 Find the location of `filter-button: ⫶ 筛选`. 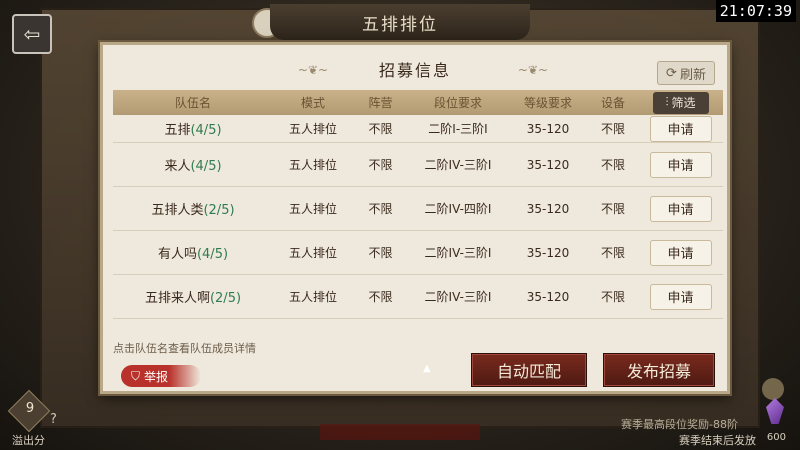

filter-button: ⫶ 筛选 is located at coordinates (680, 102).